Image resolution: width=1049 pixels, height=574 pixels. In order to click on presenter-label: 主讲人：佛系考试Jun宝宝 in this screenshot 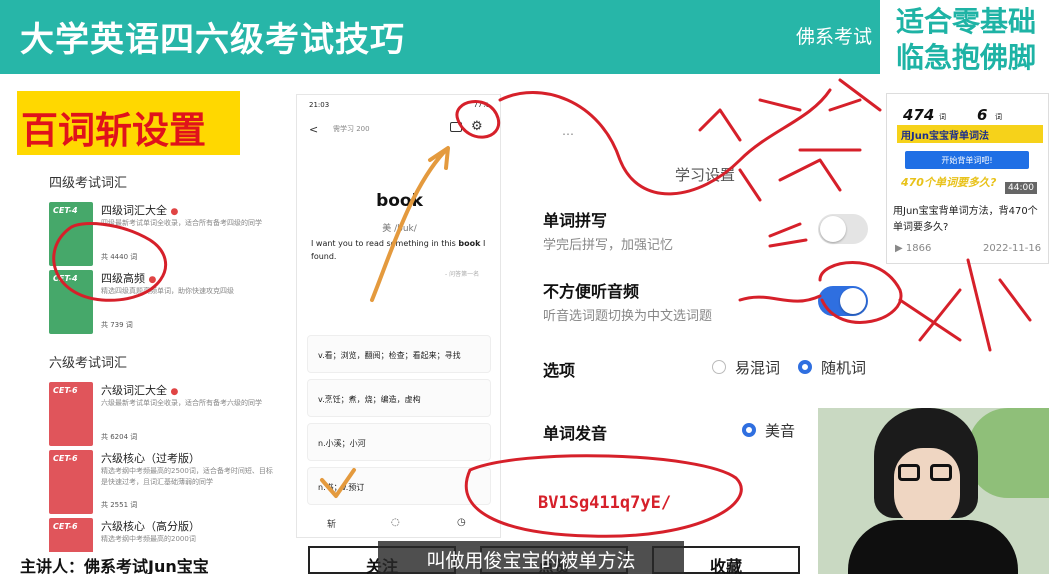, I will do `click(114, 565)`.